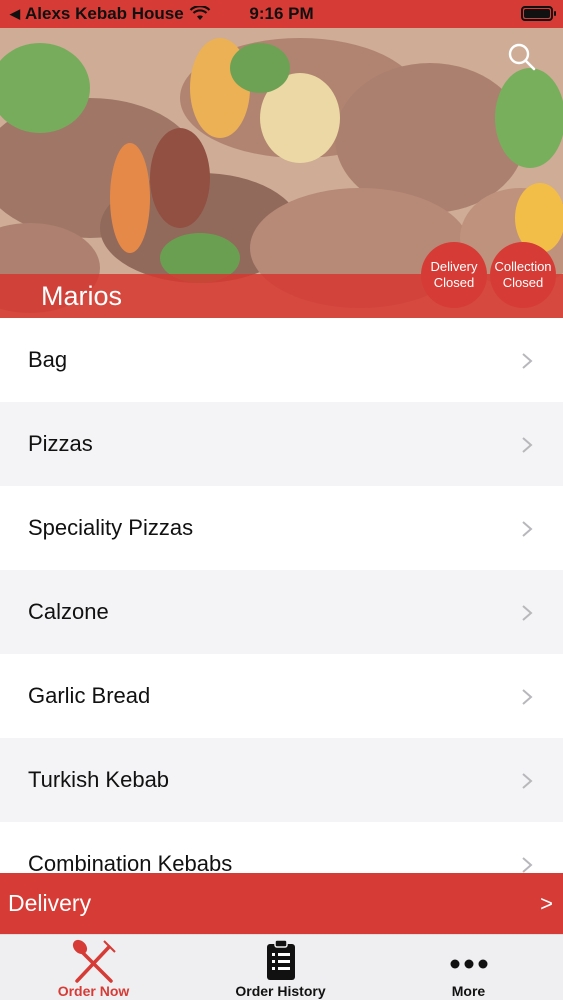  Describe the element at coordinates (60, 443) in the screenshot. I see `menu-category-label: Pizzas` at that location.